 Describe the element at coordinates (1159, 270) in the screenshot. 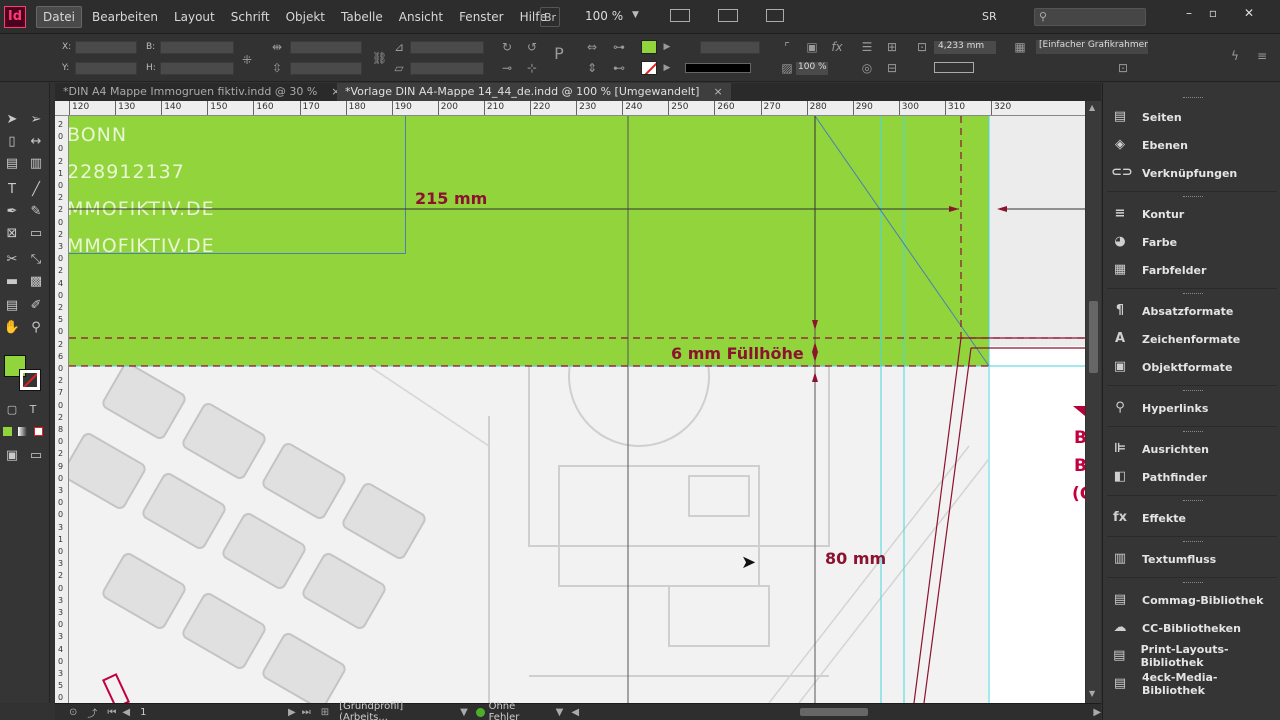

I see `panel-farbfelder: ▦ Farbfelder` at that location.